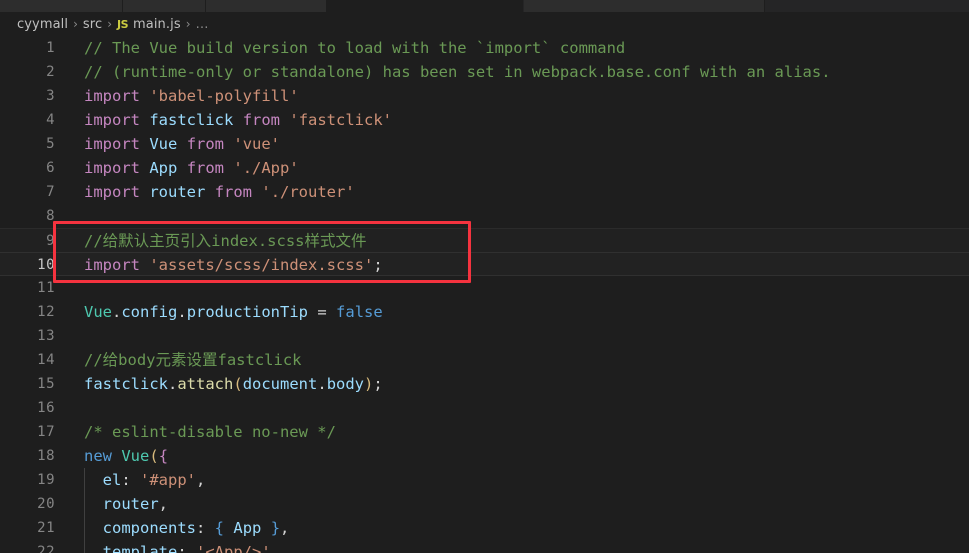  Describe the element at coordinates (46, 360) in the screenshot. I see `line-number: 14` at that location.